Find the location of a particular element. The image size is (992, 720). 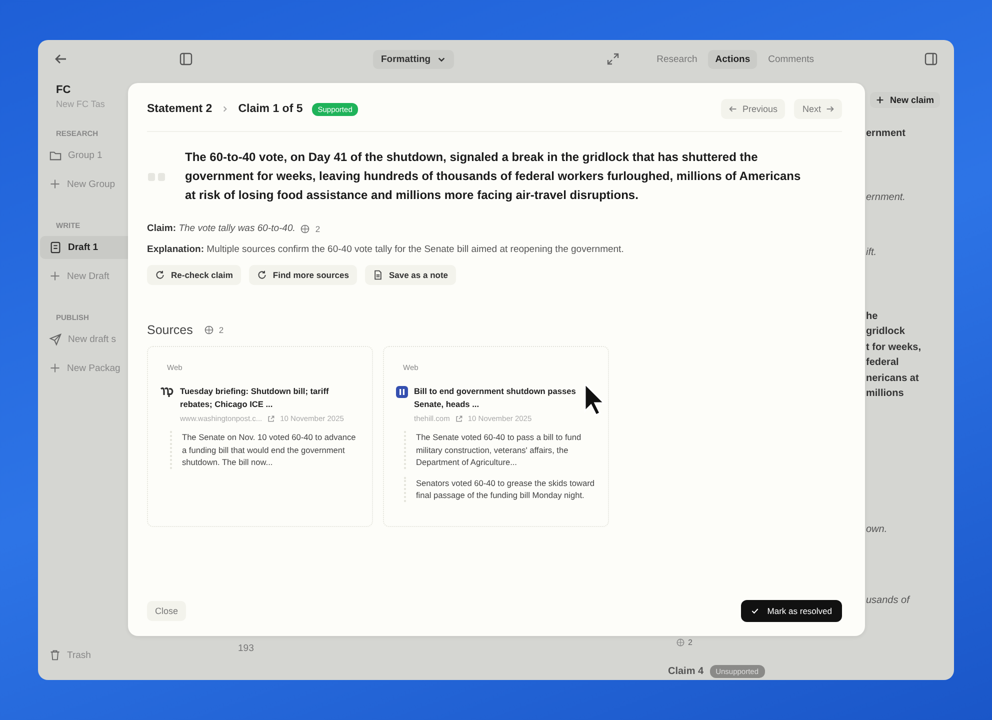

statement-title: Statement 2 is located at coordinates (179, 109).